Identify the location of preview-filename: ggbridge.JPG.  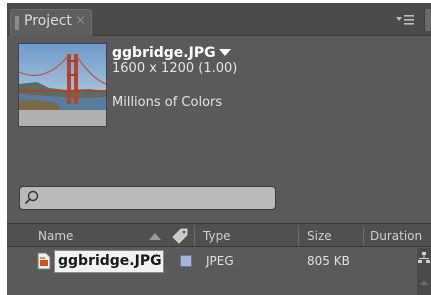
(174, 53).